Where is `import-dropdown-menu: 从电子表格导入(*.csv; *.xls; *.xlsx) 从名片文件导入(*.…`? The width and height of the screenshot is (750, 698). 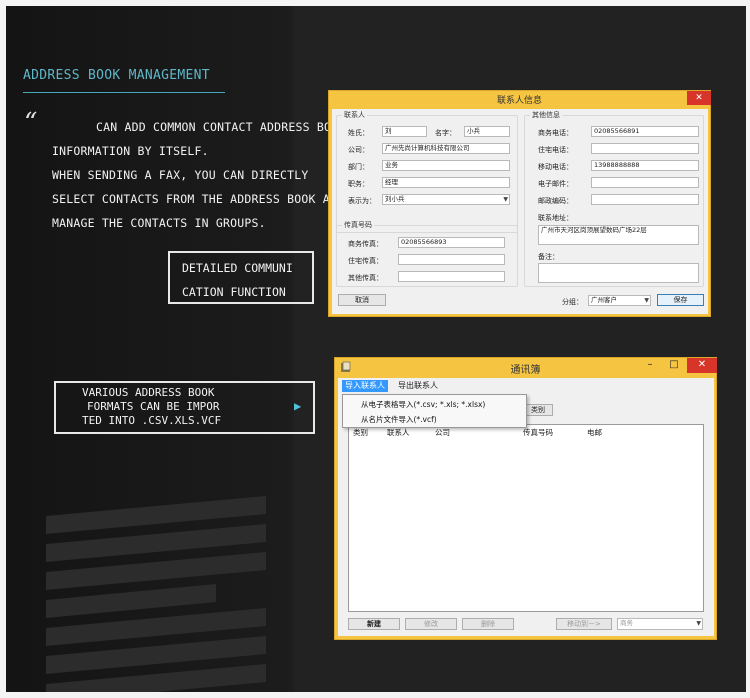 import-dropdown-menu: 从电子表格导入(*.csv; *.xls; *.xlsx) 从名片文件导入(*.… is located at coordinates (434, 411).